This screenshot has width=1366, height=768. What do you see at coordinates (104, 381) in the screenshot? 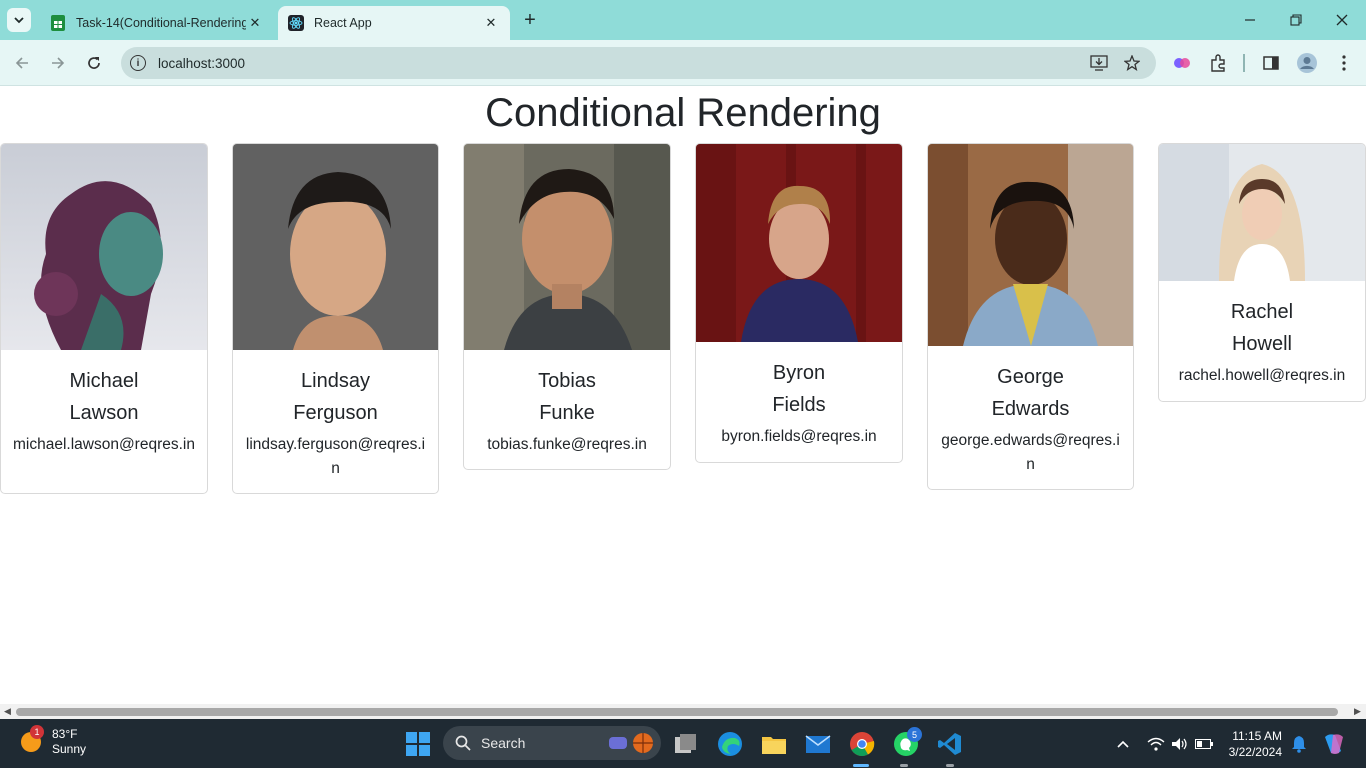
I see `user-first-name: Michael` at bounding box center [104, 381].